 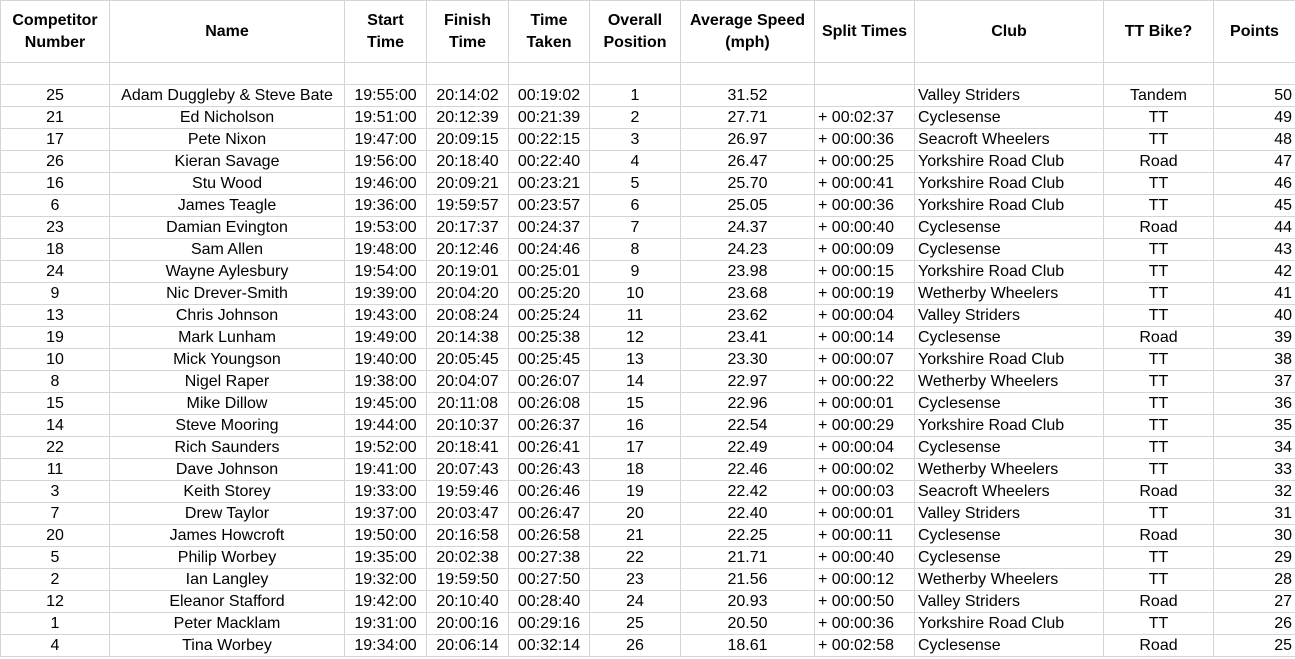 I want to click on start-time-cell: 19:34:00, so click(x=385, y=645).